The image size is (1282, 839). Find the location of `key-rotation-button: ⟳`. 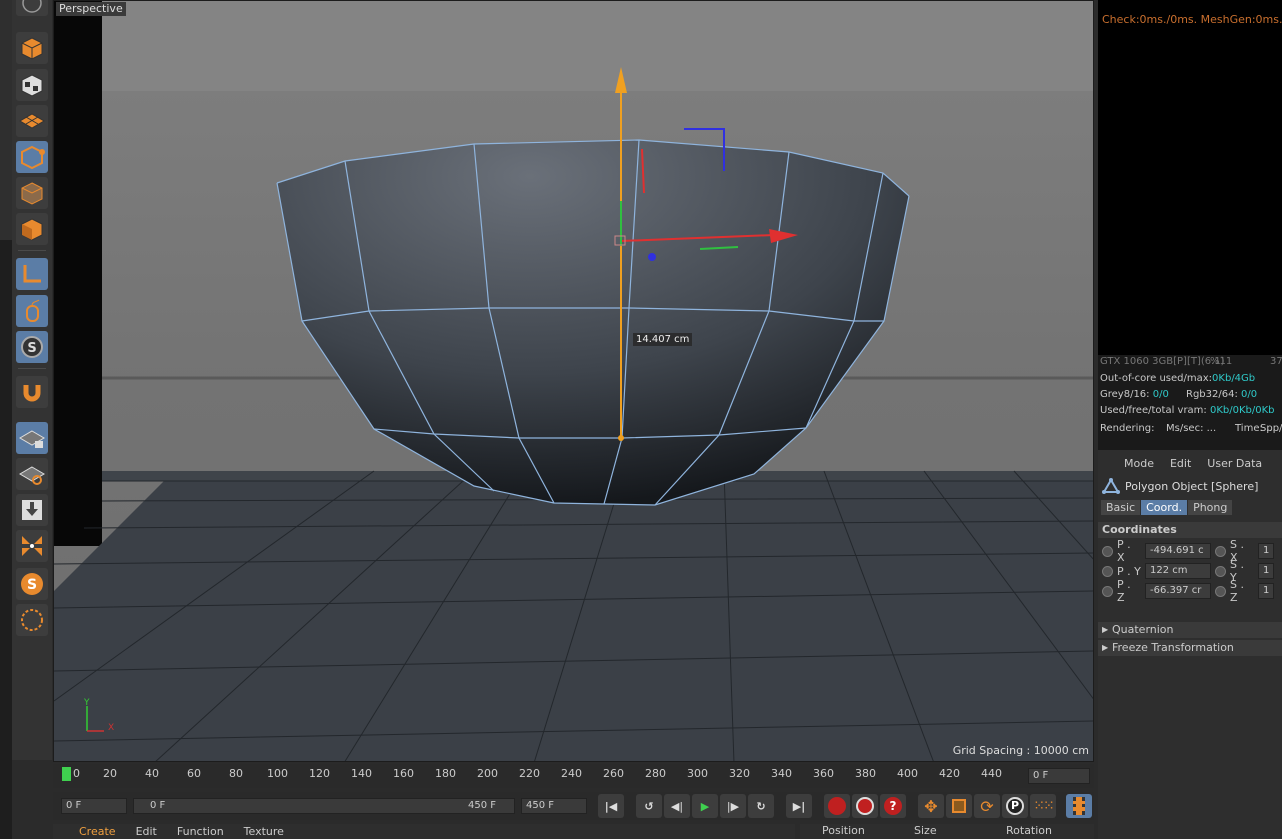

key-rotation-button: ⟳ is located at coordinates (987, 806).